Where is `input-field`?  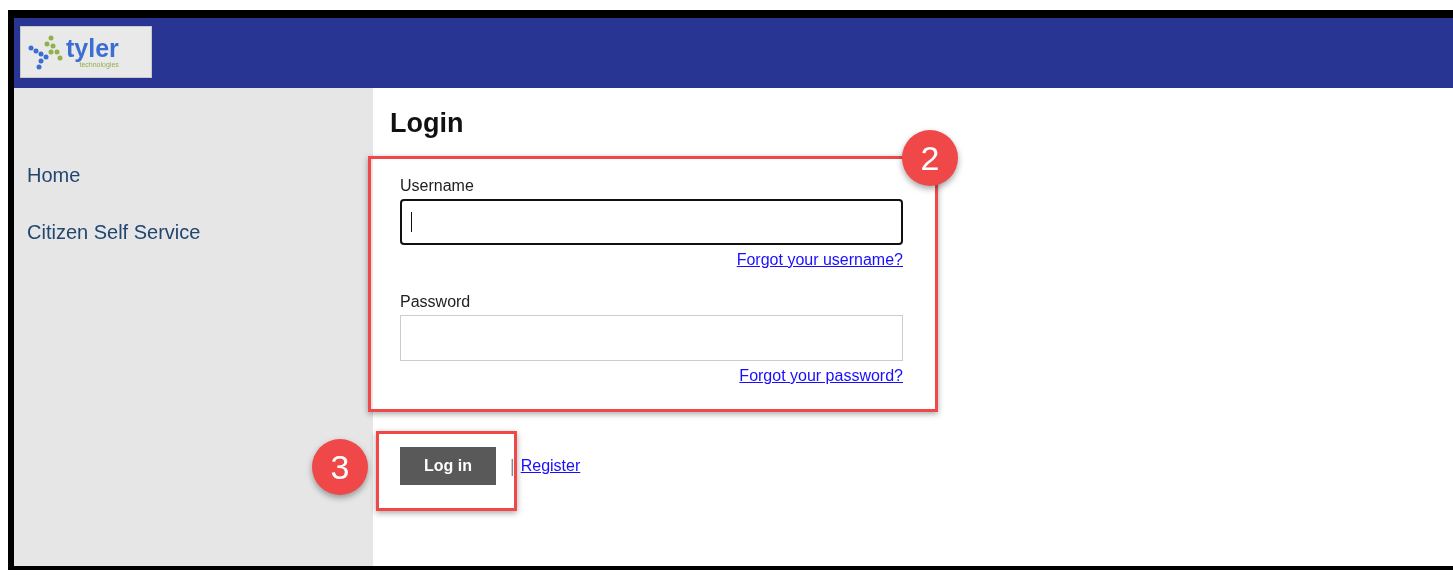 input-field is located at coordinates (651, 222).